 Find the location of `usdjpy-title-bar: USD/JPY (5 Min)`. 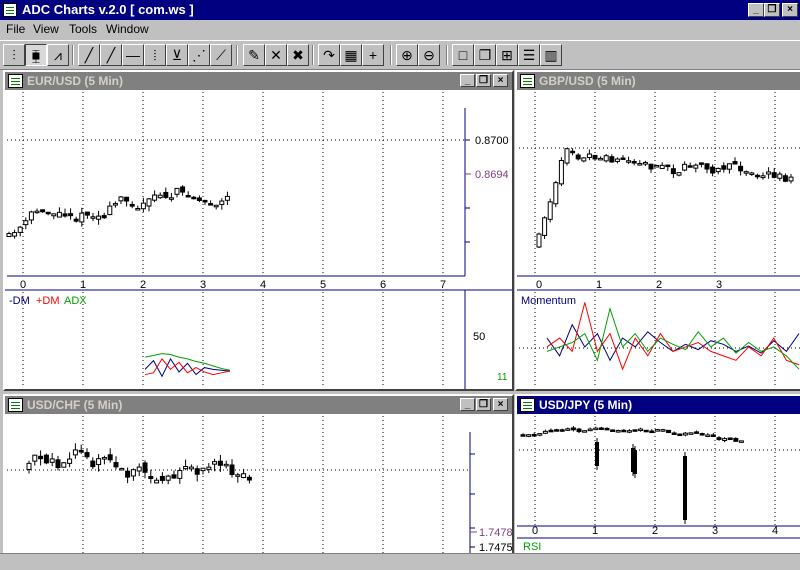

usdjpy-title-bar: USD/JPY (5 Min) is located at coordinates (658, 405).